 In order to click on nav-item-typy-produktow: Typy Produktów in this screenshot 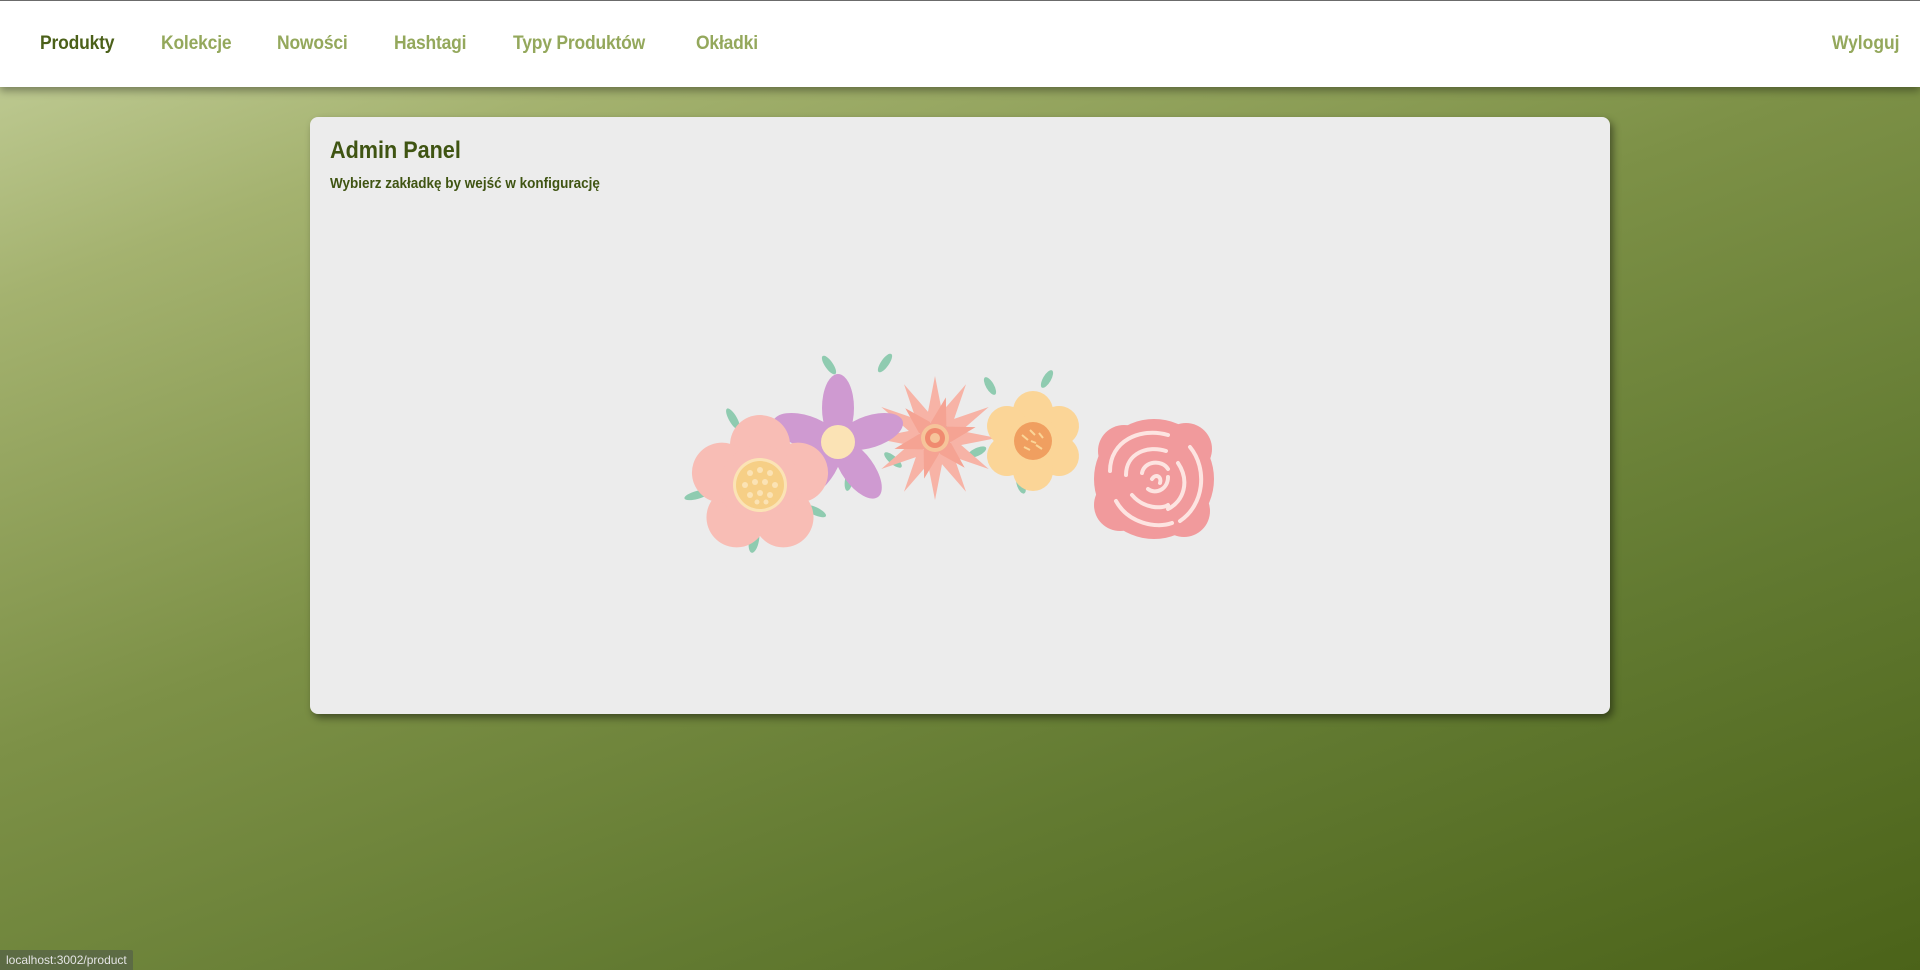, I will do `click(579, 44)`.